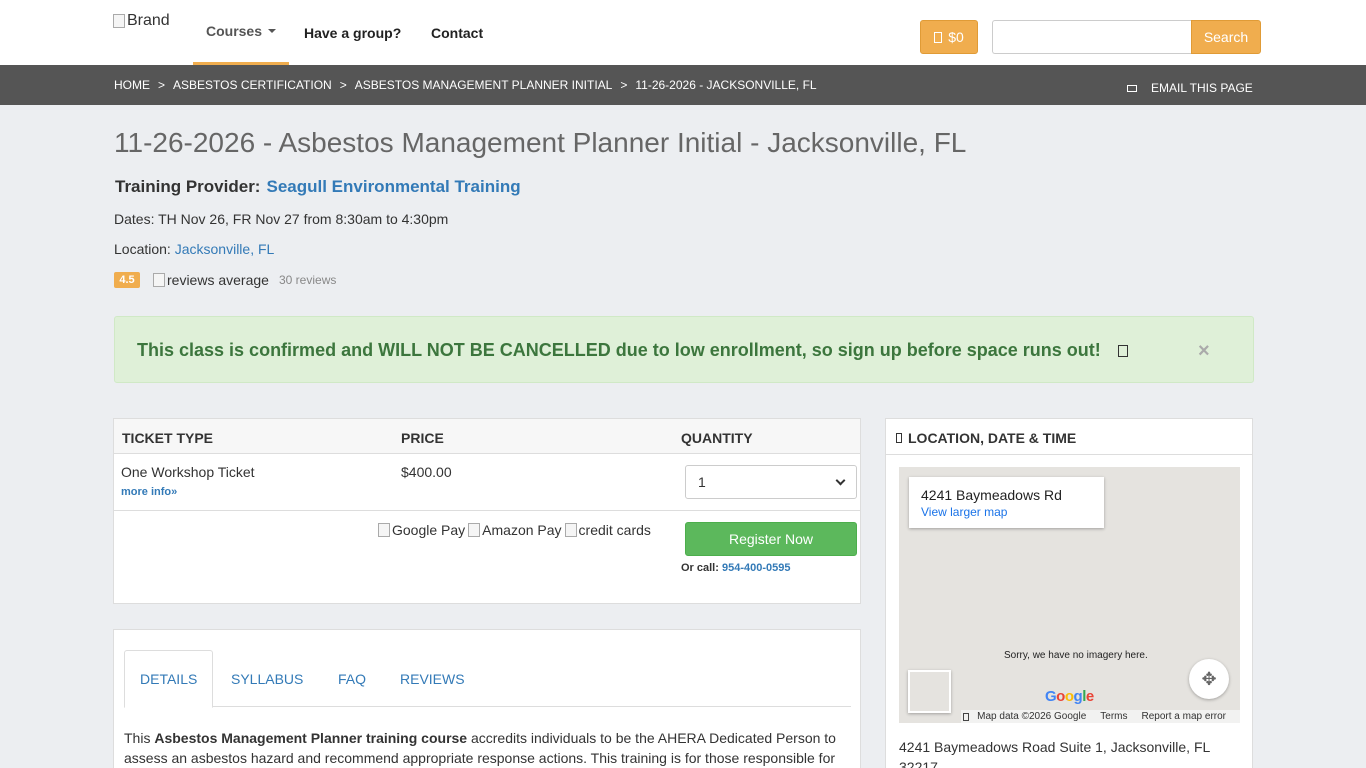 Image resolution: width=1366 pixels, height=768 pixels. I want to click on more-info-link: more info», so click(149, 492).